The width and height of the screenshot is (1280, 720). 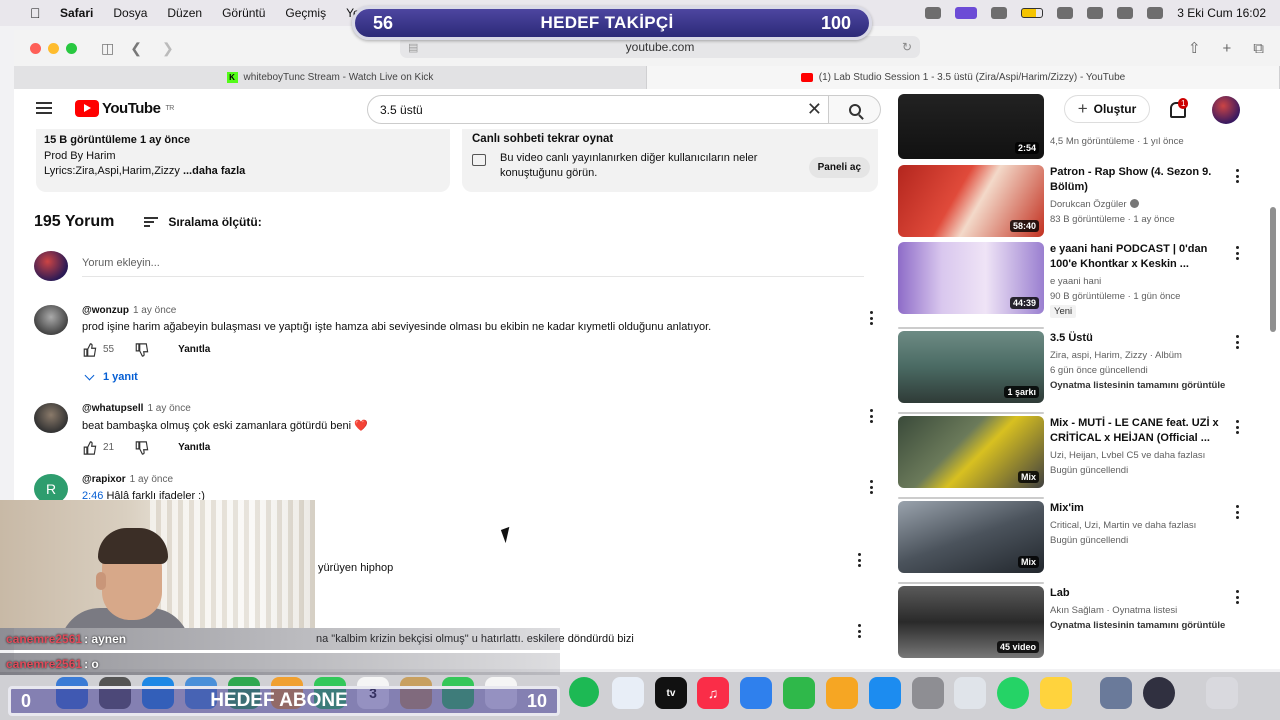 I want to click on menu-app-name: Safari, so click(x=76, y=13).